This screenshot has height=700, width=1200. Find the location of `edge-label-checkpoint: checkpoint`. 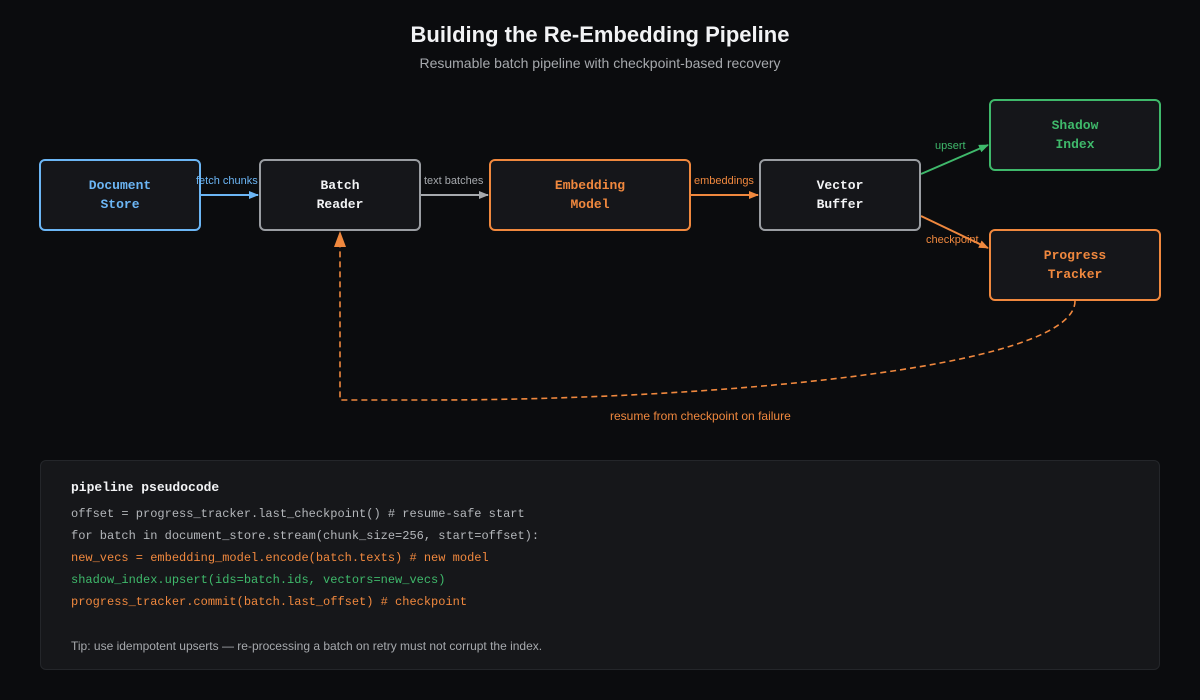

edge-label-checkpoint: checkpoint is located at coordinates (952, 240).